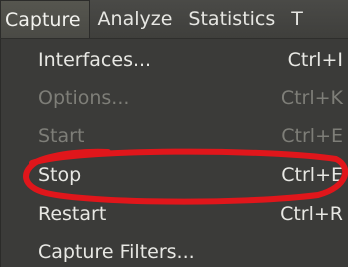 This screenshot has height=267, width=348. Describe the element at coordinates (174, 98) in the screenshot. I see `menu-item-options: Options... Ctrl+K` at that location.